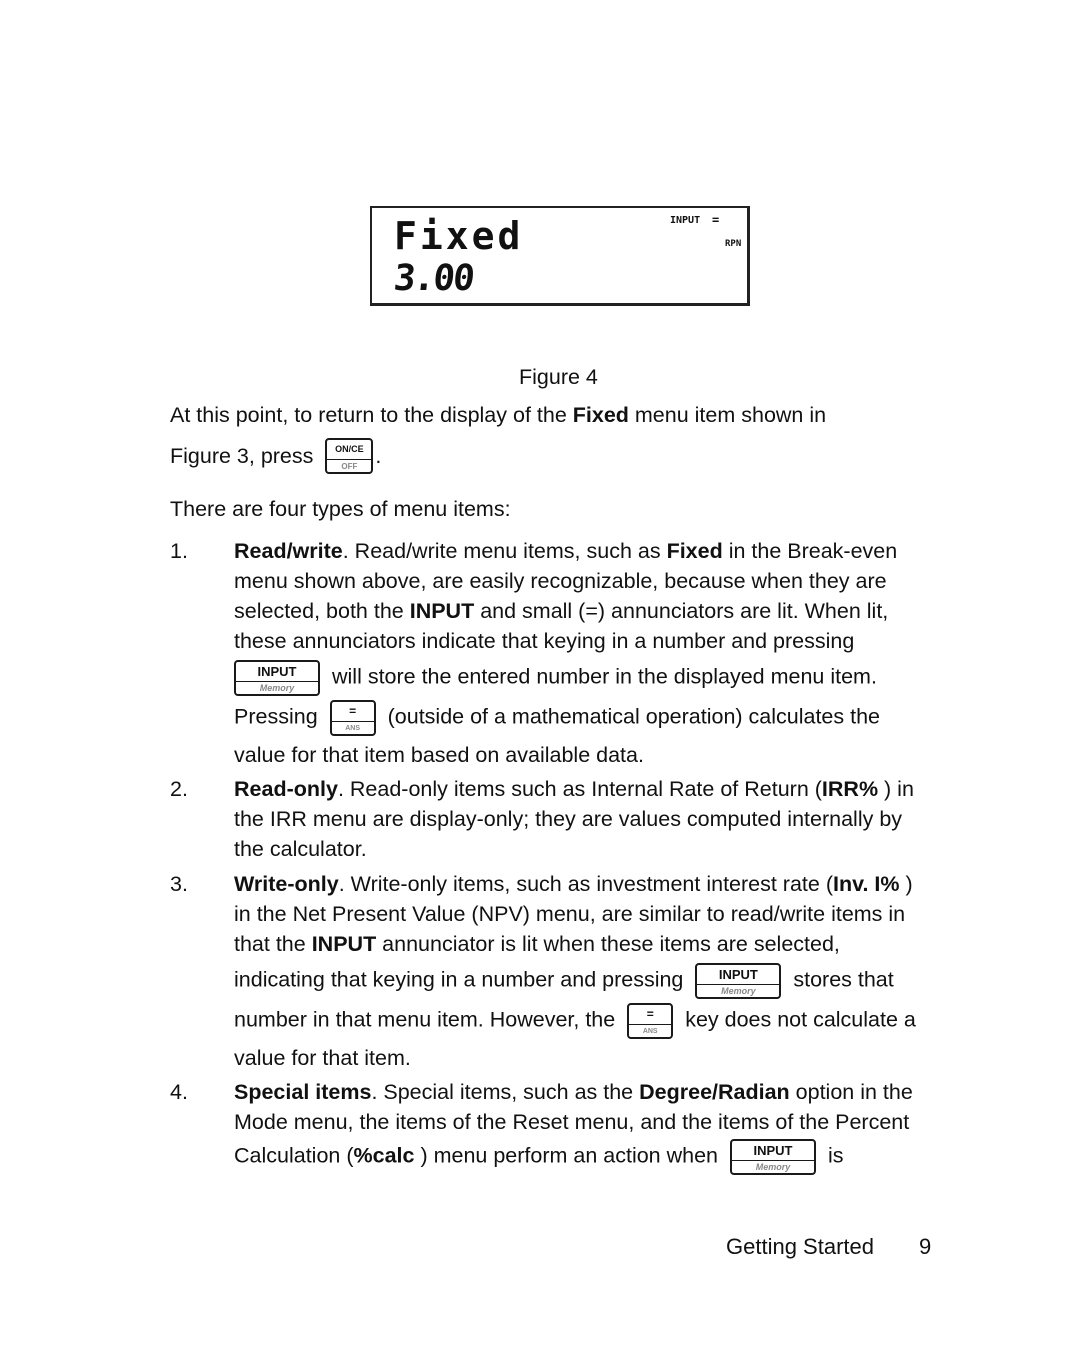 The width and height of the screenshot is (1080, 1350). Describe the element at coordinates (179, 551) in the screenshot. I see `item-number: 1.` at that location.